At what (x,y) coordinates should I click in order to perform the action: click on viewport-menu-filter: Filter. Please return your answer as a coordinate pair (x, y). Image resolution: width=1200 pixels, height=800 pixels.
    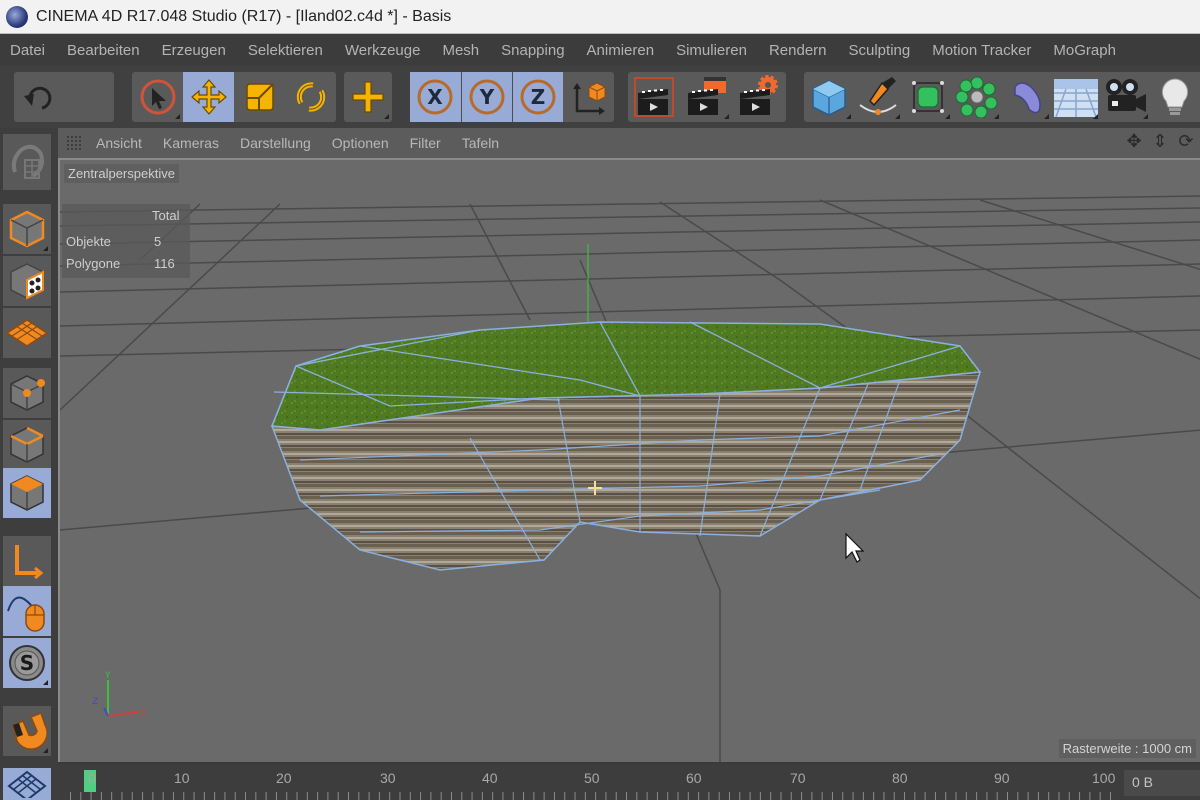
    Looking at the image, I should click on (425, 143).